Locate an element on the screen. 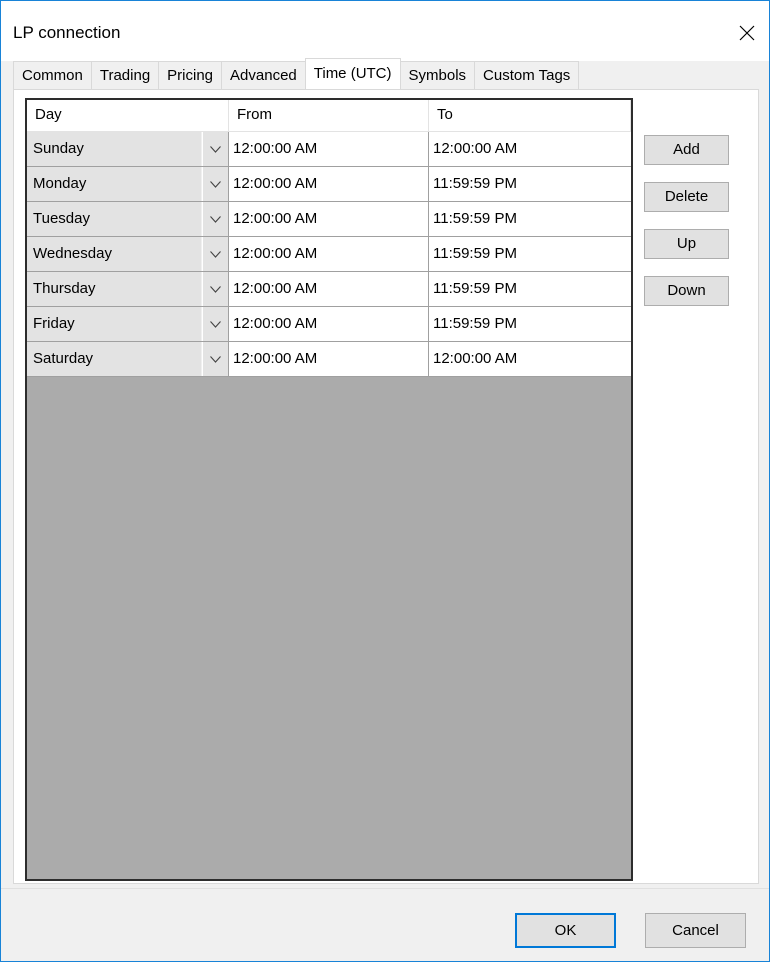 The height and width of the screenshot is (962, 770). column-header-to: To is located at coordinates (530, 116).